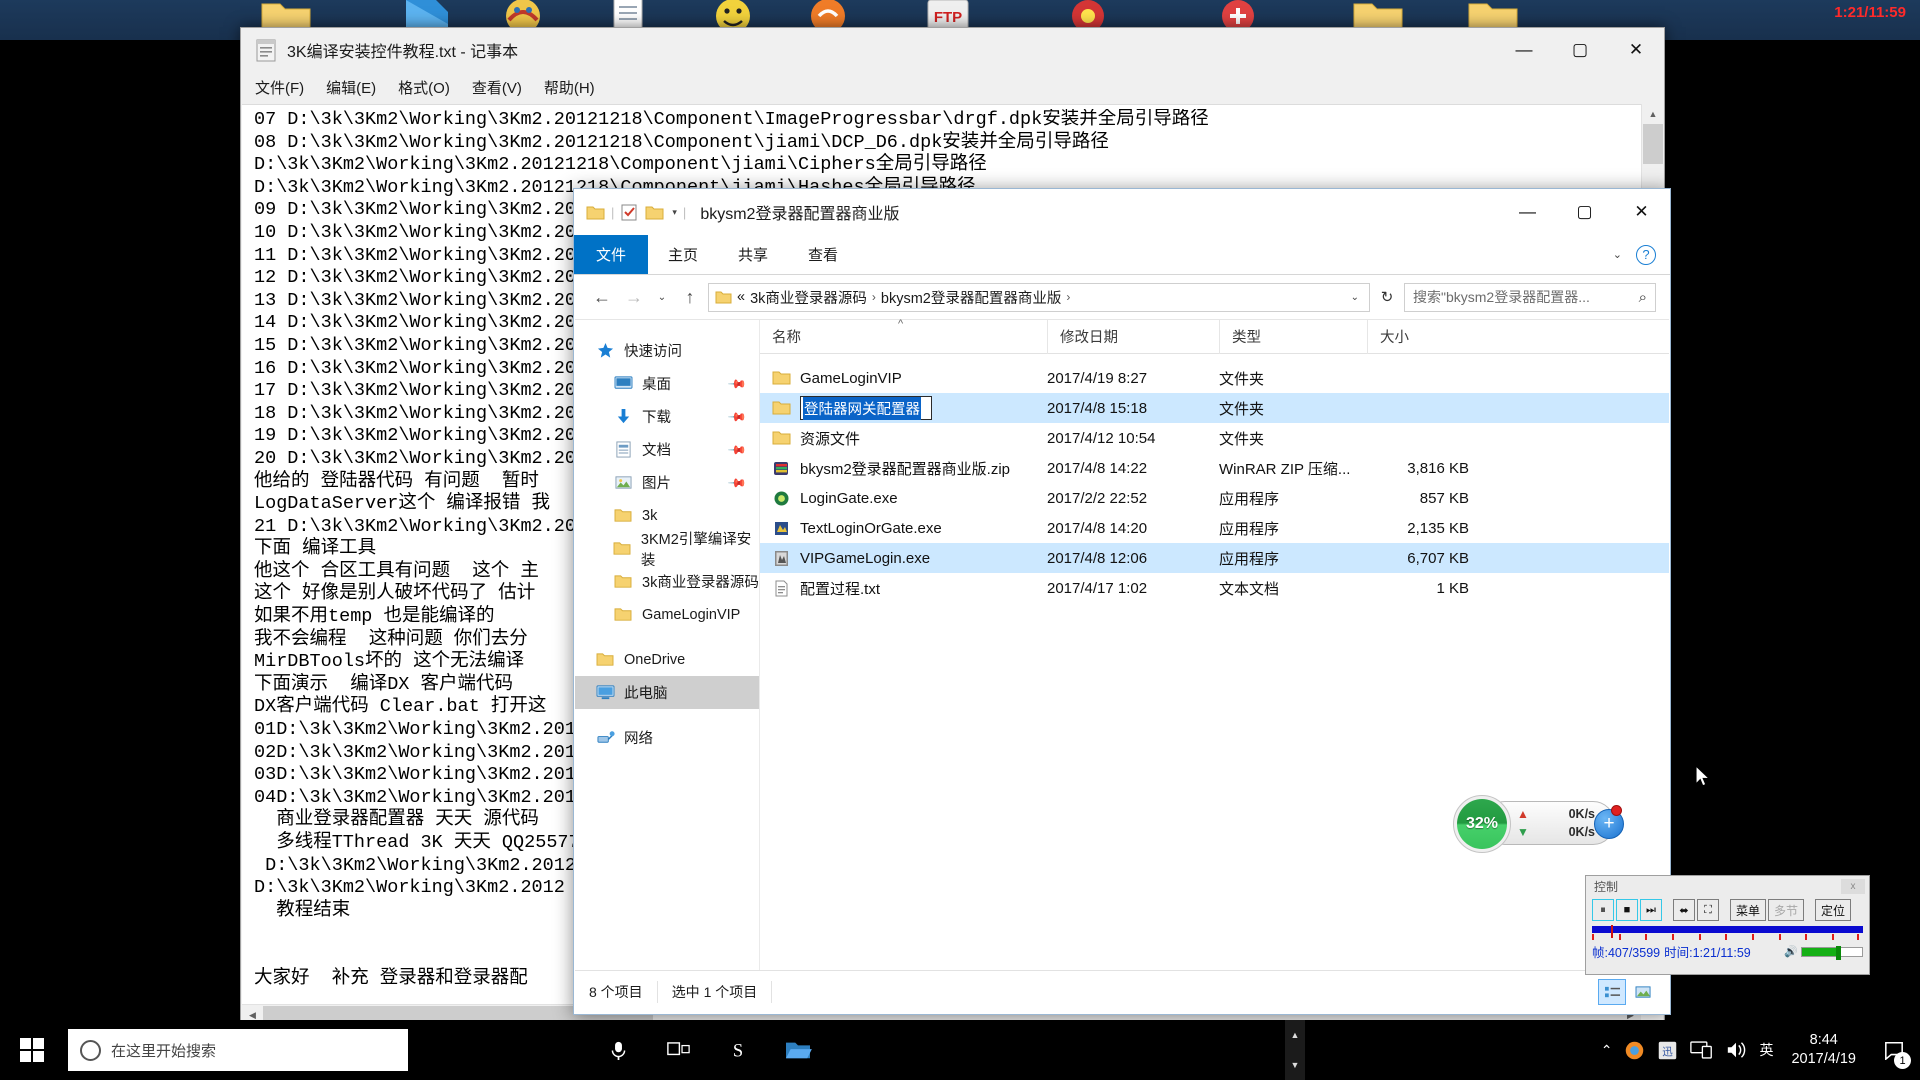 The image size is (1920, 1080). I want to click on next-frame-button: ⏭, so click(1651, 910).